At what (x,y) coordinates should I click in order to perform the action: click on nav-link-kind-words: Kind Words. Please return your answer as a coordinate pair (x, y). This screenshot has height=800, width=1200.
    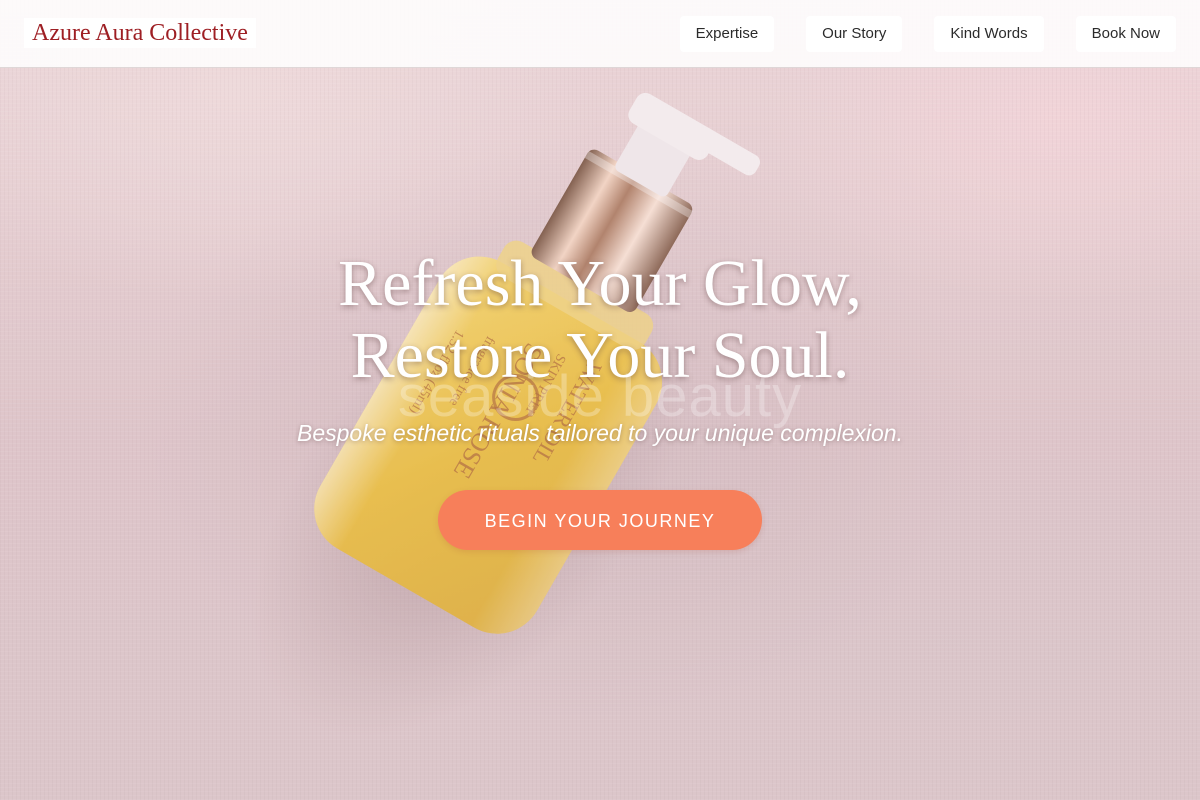
    Looking at the image, I should click on (989, 34).